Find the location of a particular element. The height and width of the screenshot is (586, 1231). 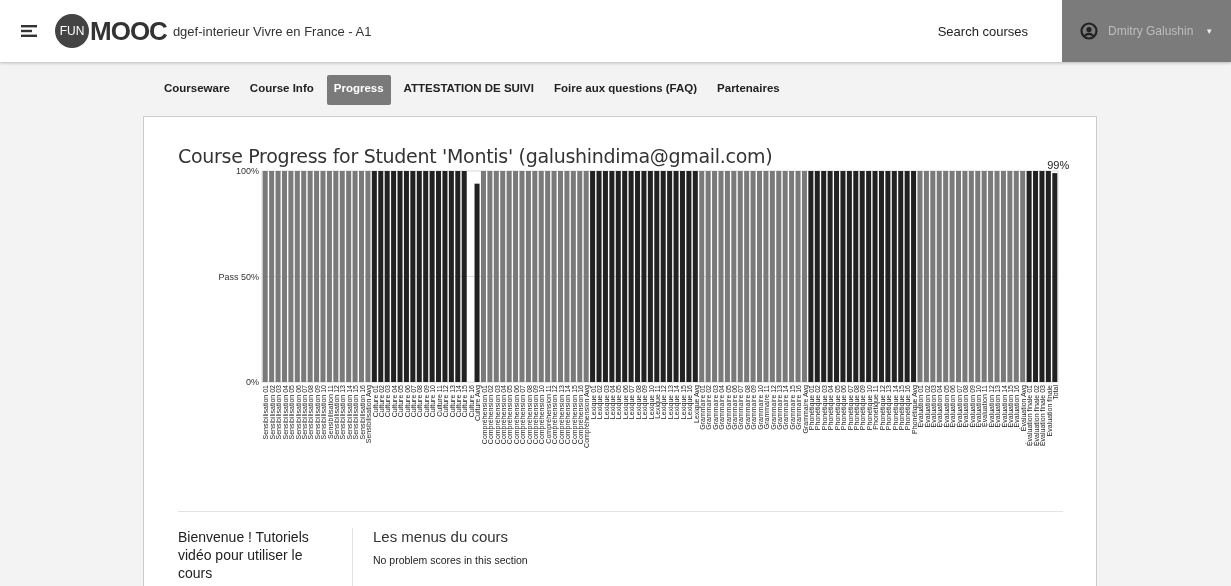

caret-icon: ▾ is located at coordinates (1210, 31).